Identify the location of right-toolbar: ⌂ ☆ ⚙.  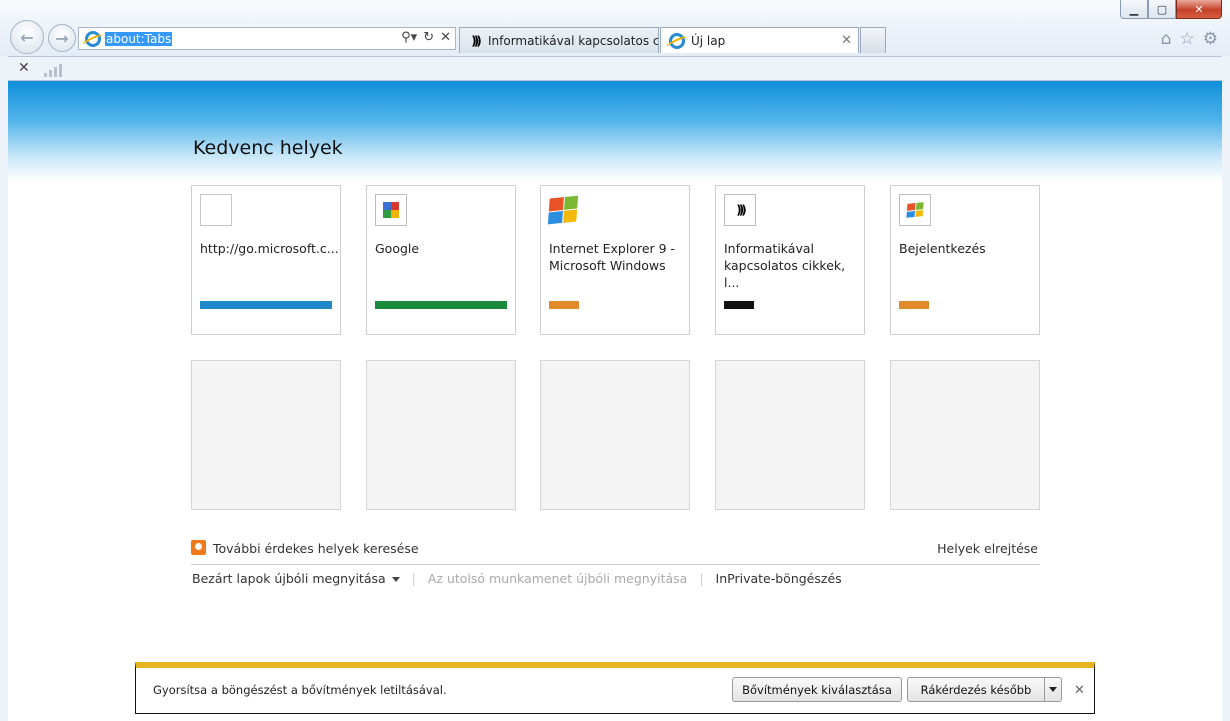
(1189, 39).